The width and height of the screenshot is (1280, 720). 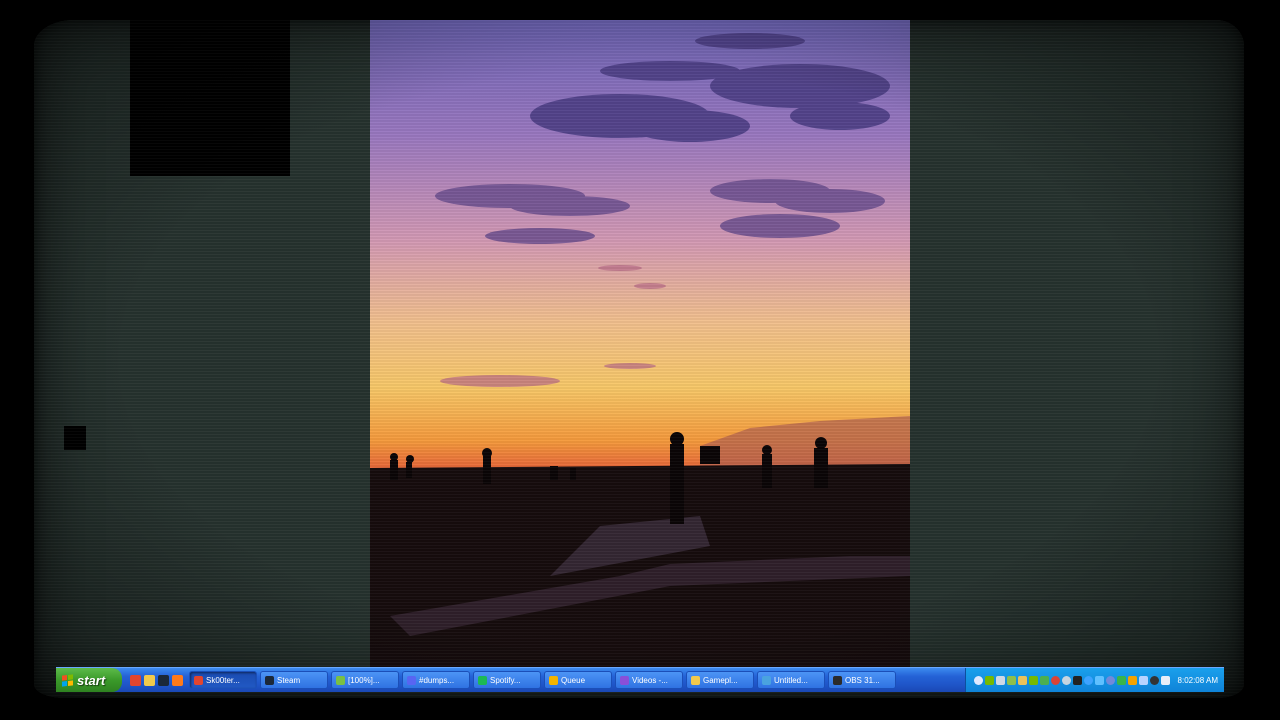 I want to click on black-window-block, so click(x=210, y=98).